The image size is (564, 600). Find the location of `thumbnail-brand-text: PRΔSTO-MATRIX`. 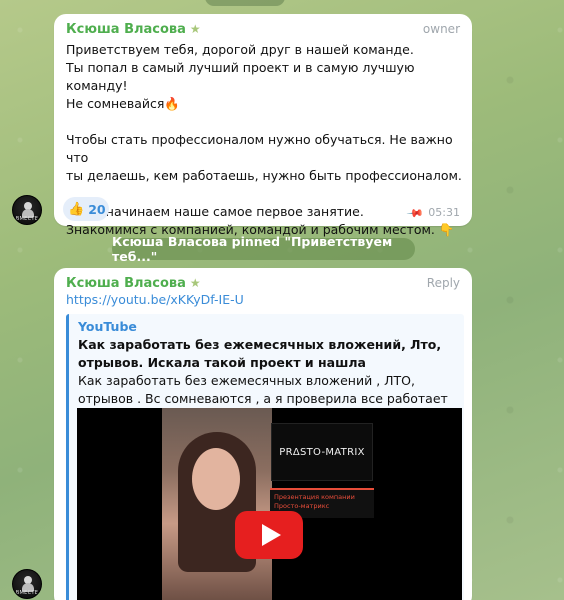

thumbnail-brand-text: PRΔSTO-MATRIX is located at coordinates (322, 452).